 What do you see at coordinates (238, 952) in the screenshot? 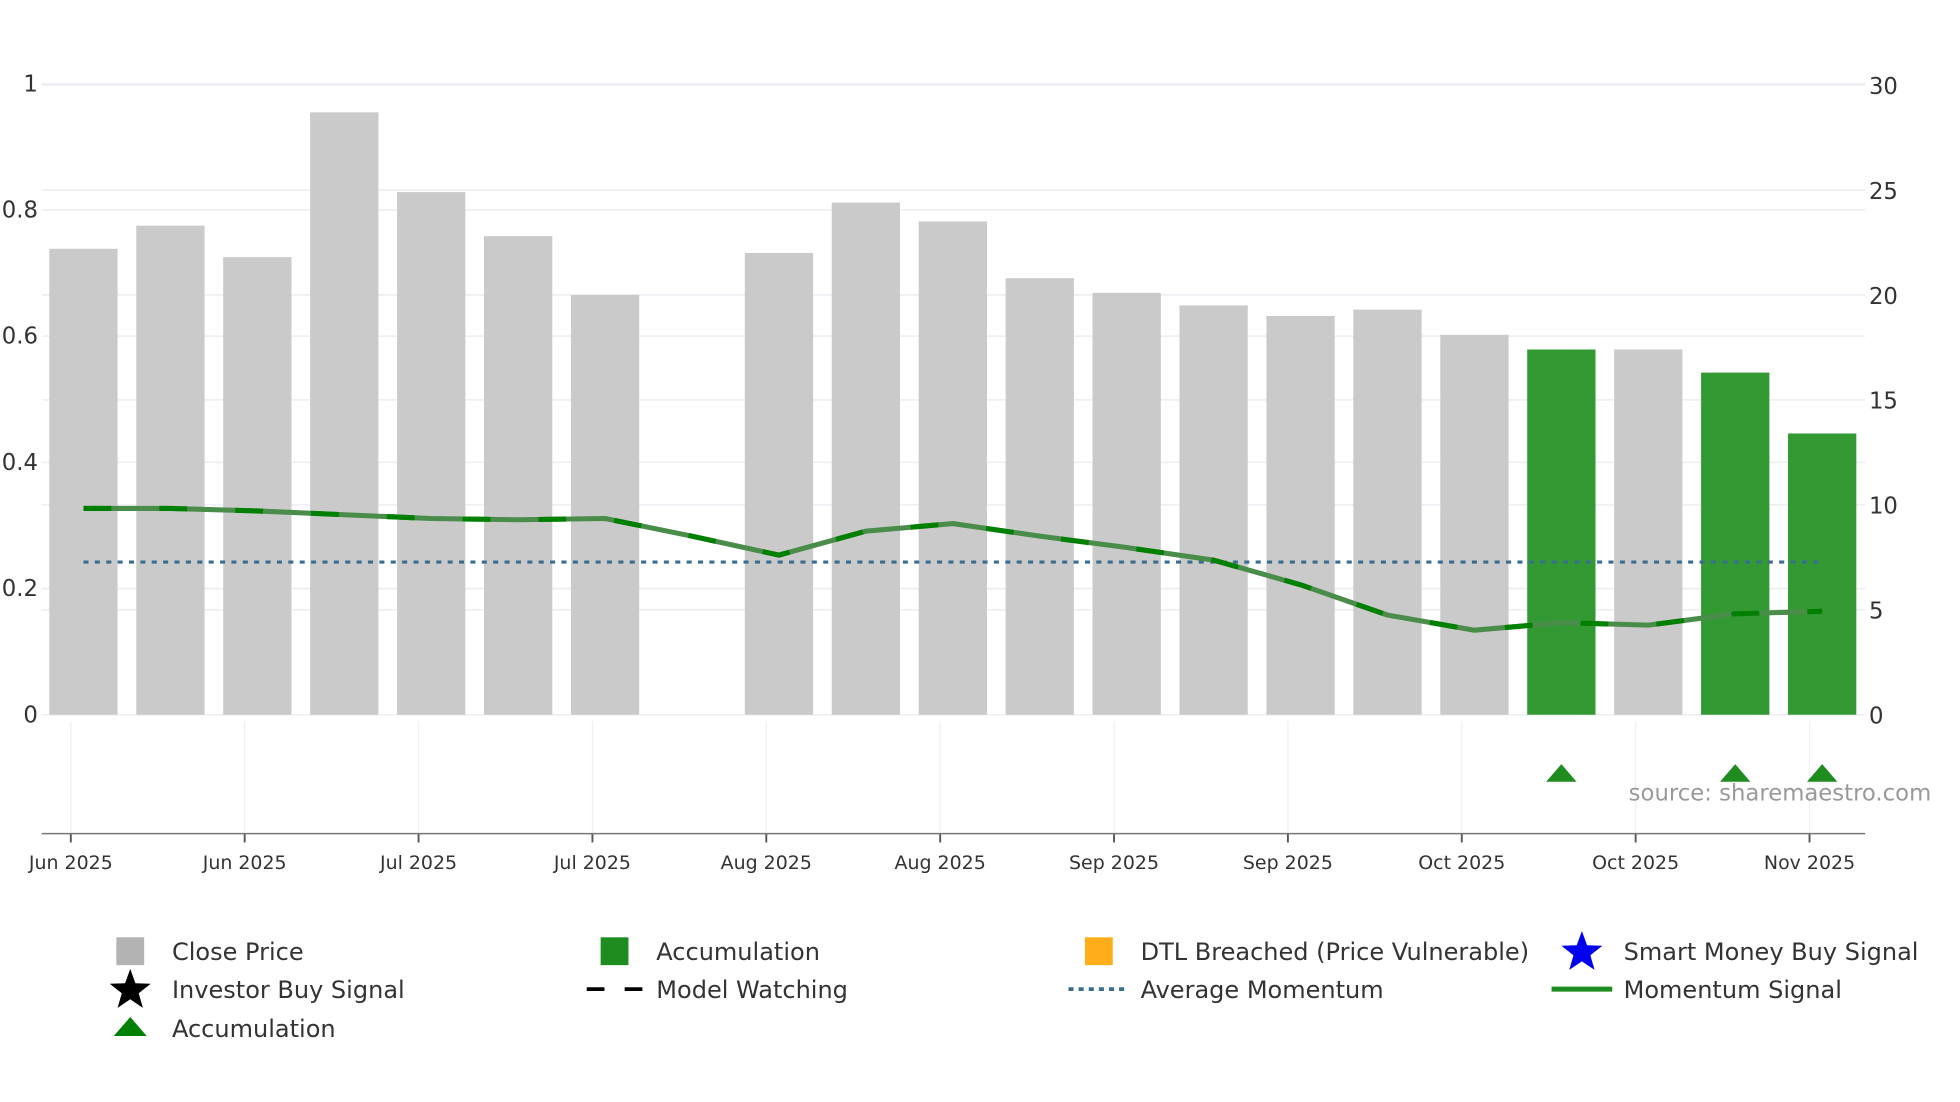
I see `legend-label: Close Price` at bounding box center [238, 952].